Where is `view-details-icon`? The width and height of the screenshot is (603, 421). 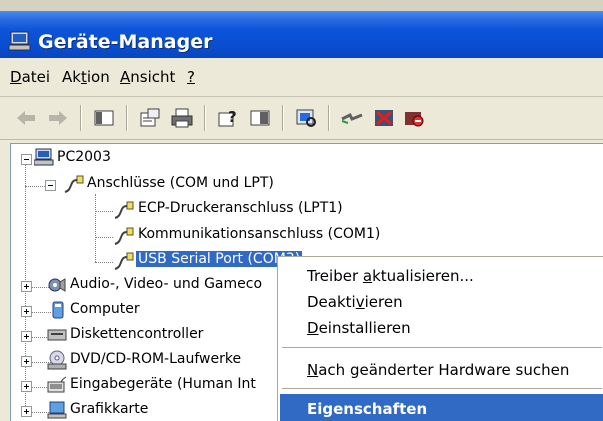 view-details-icon is located at coordinates (260, 118).